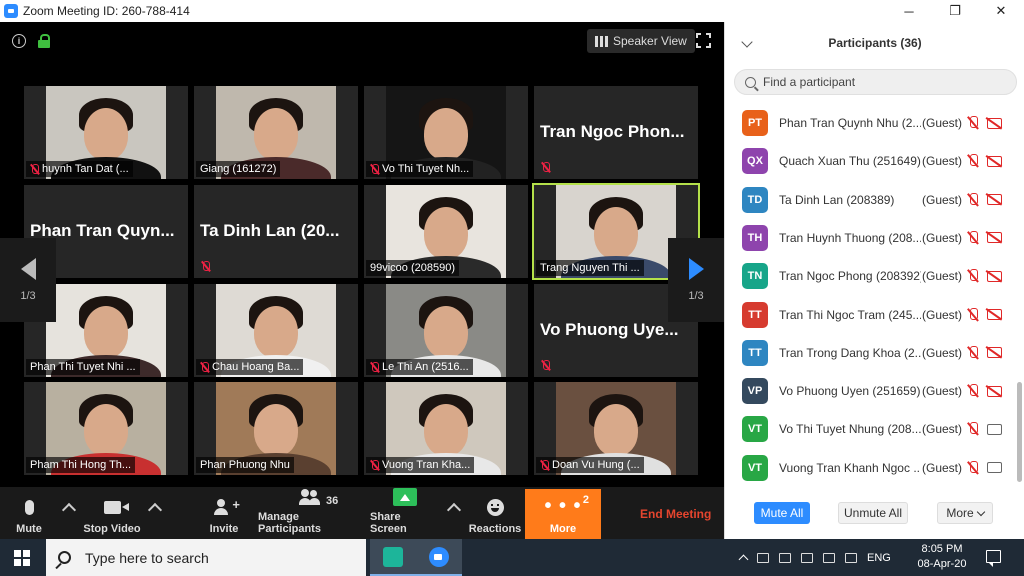  I want to click on battery-icon, so click(785, 557).